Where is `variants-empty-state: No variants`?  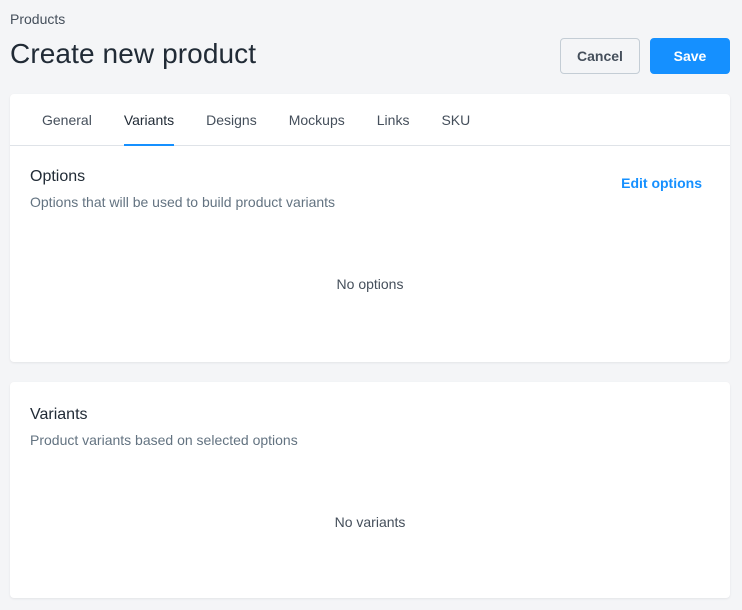 variants-empty-state: No variants is located at coordinates (370, 522).